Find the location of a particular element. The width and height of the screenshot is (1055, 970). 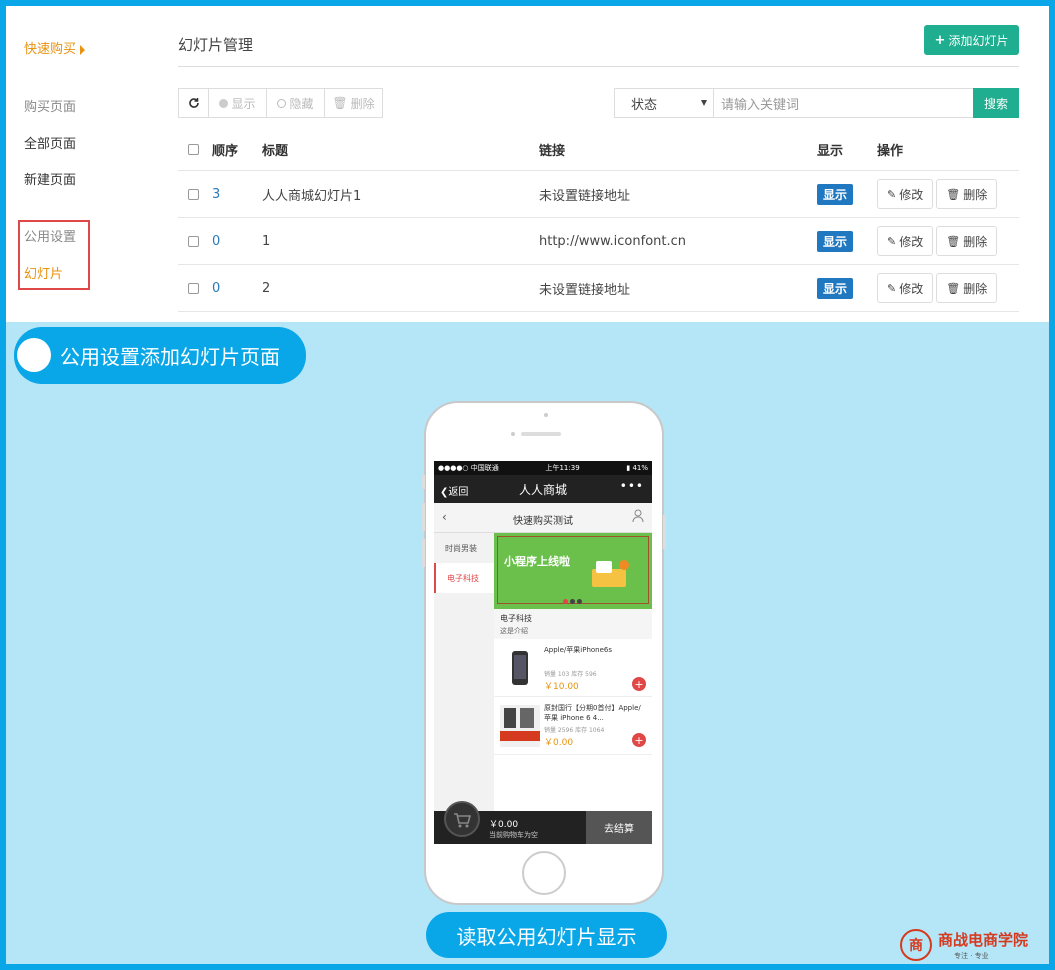

logo-seal-icon: 商 is located at coordinates (916, 945).